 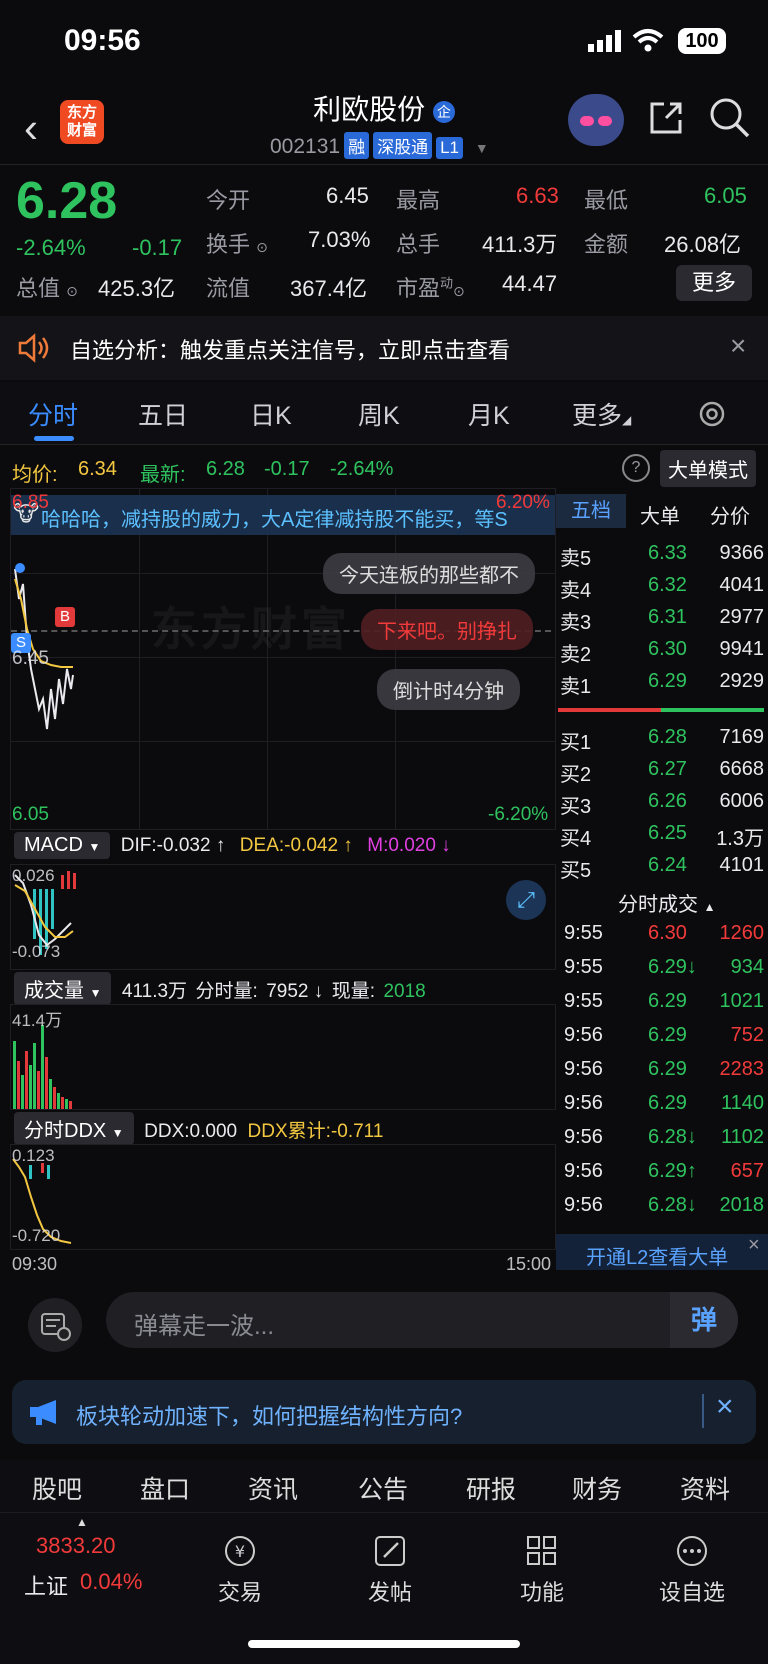 What do you see at coordinates (283, 1197) in the screenshot?
I see `ddx-chart` at bounding box center [283, 1197].